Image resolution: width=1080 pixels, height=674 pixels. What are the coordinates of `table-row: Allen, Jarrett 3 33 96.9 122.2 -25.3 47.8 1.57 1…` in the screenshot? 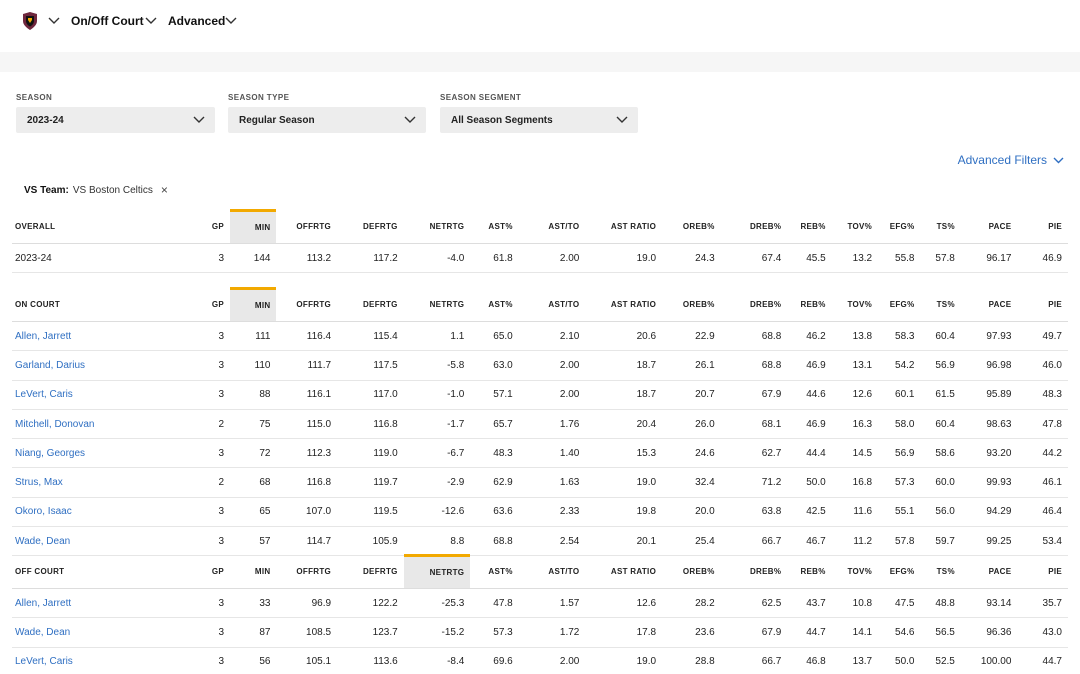 It's located at (540, 603).